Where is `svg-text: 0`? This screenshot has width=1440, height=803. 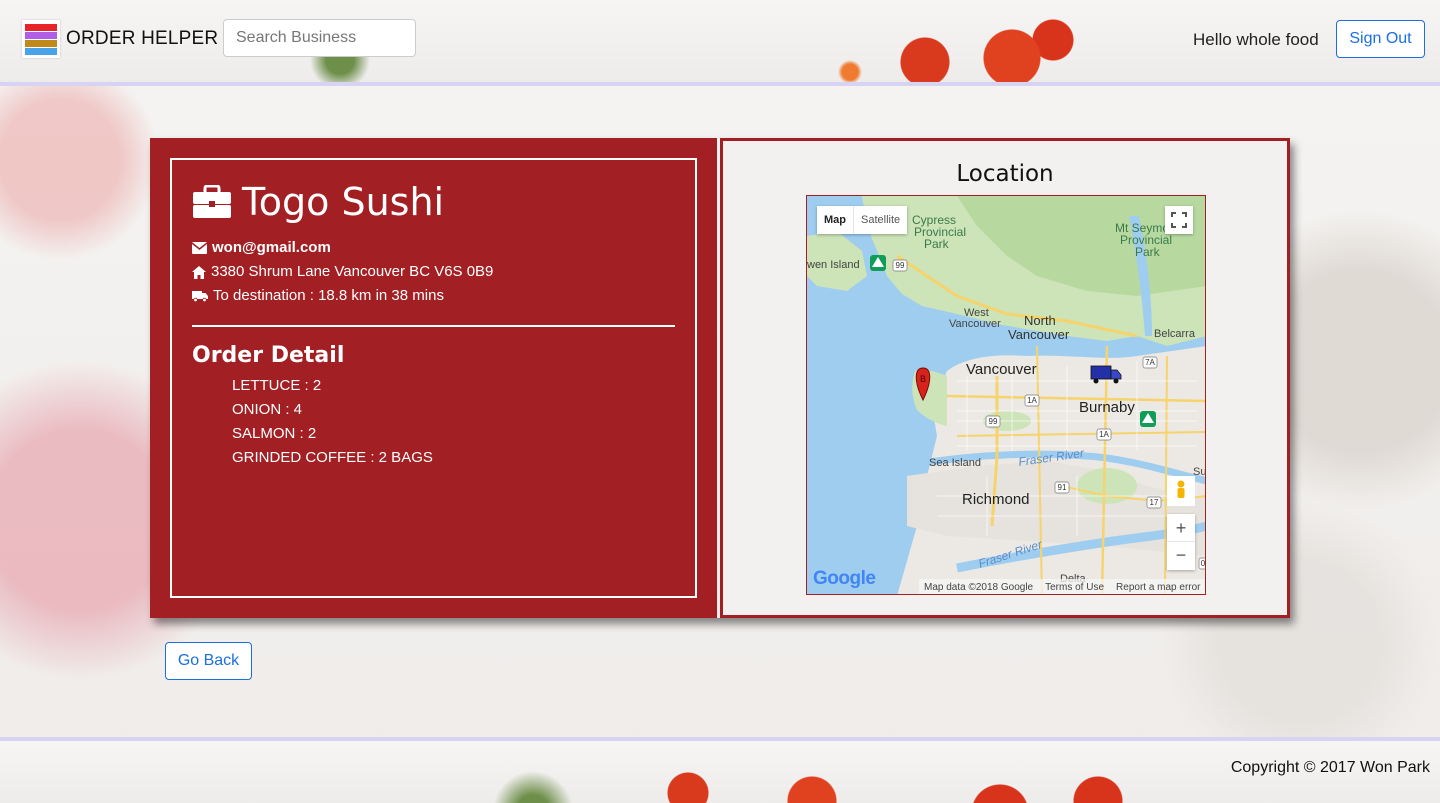 svg-text: 0 is located at coordinates (1203, 563).